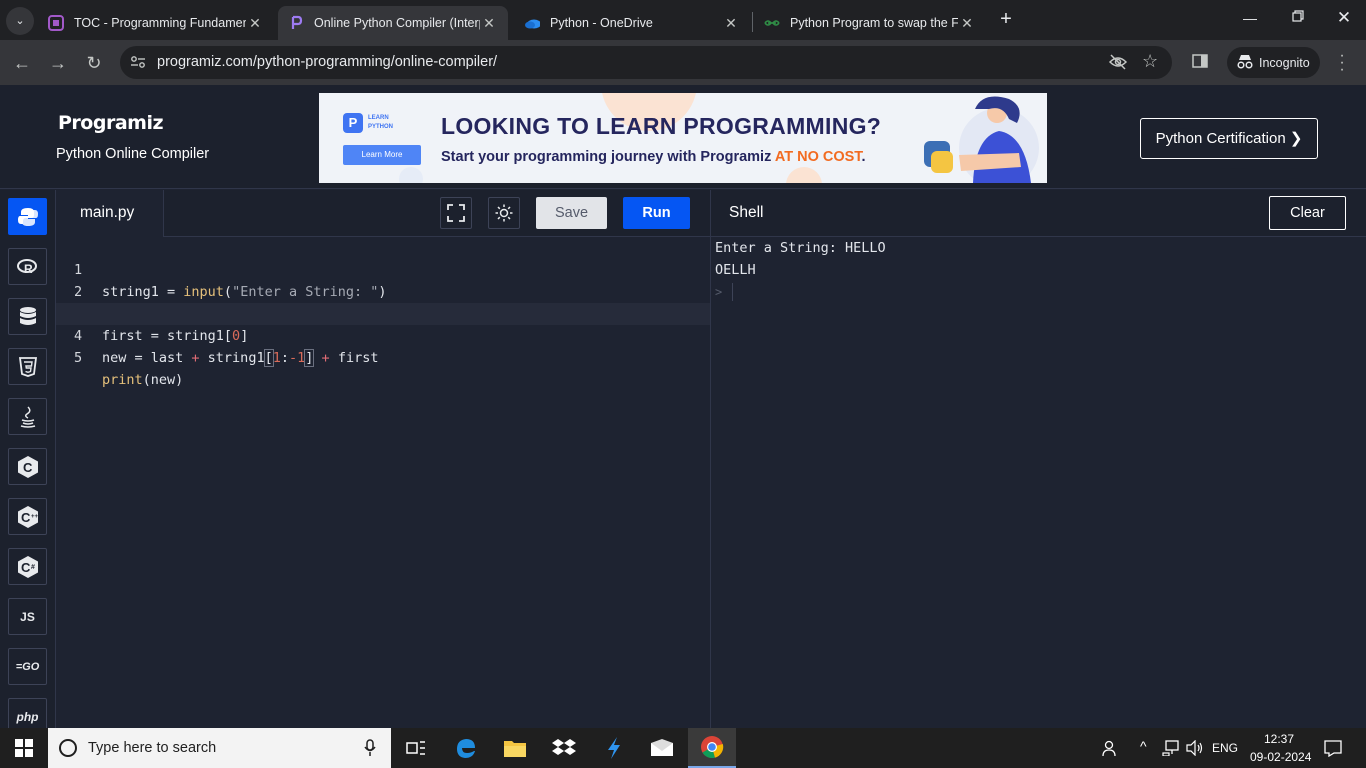  Describe the element at coordinates (27, 316) in the screenshot. I see `sidebar-item-sql` at that location.